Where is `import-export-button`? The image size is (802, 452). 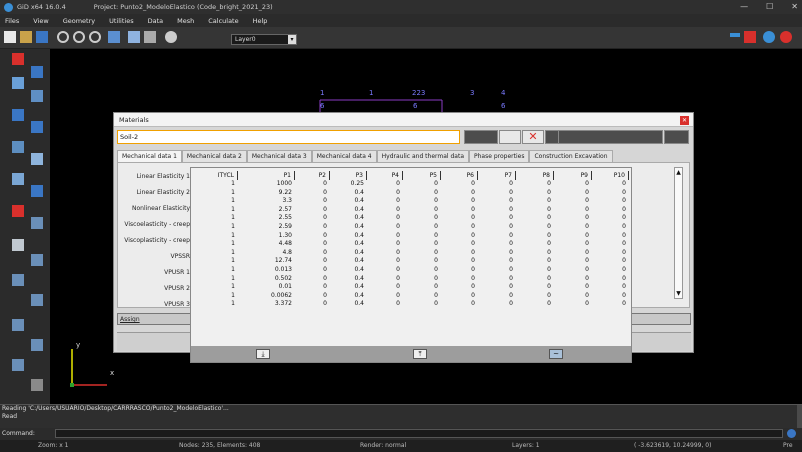
import-export-button is located at coordinates (610, 137).